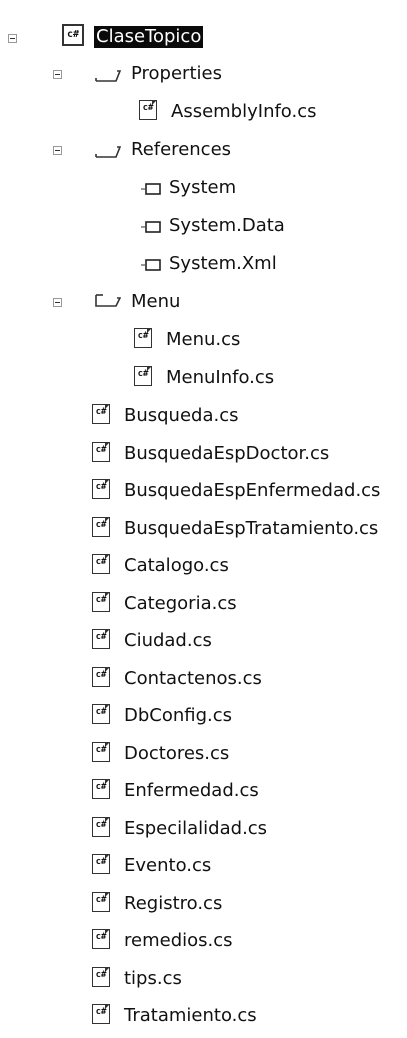 The width and height of the screenshot is (407, 1038). What do you see at coordinates (203, 305) in the screenshot?
I see `tree-node-menu: Menu` at bounding box center [203, 305].